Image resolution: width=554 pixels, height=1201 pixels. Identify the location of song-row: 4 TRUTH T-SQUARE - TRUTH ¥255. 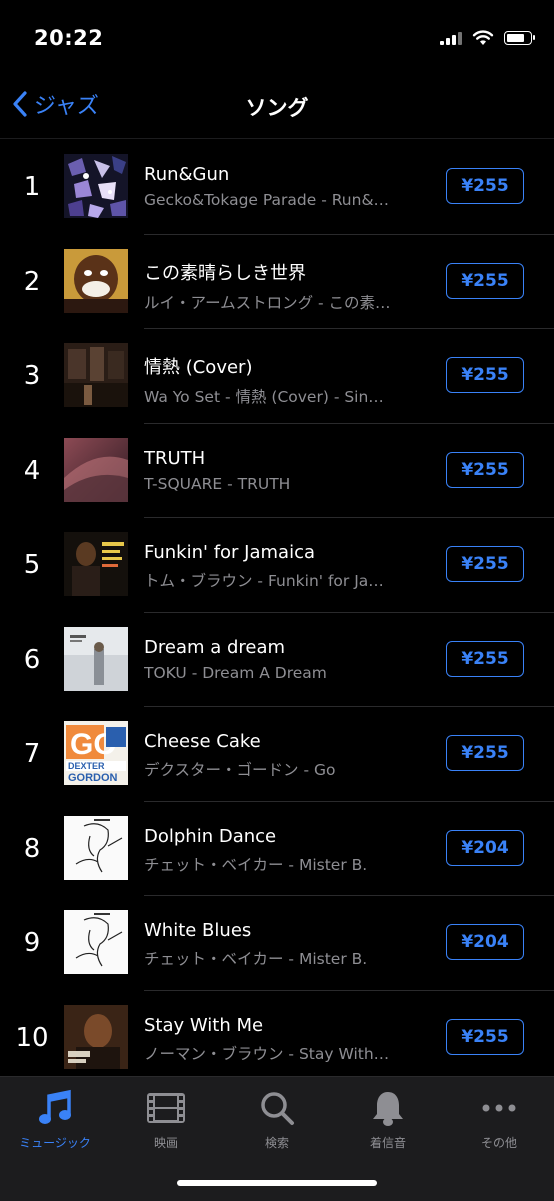
(277, 471).